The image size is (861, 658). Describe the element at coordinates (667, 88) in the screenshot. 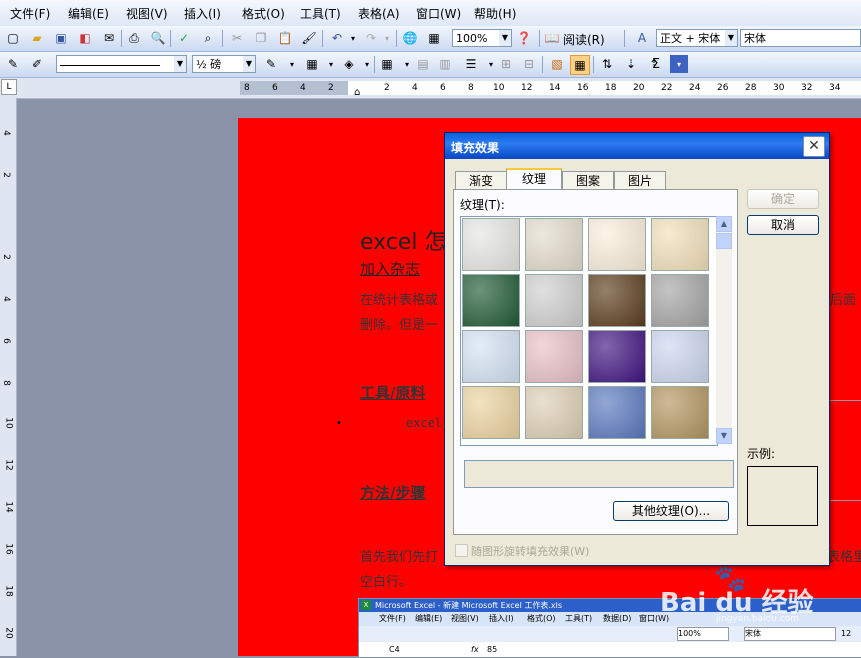

I see `ruler-number: 22` at that location.